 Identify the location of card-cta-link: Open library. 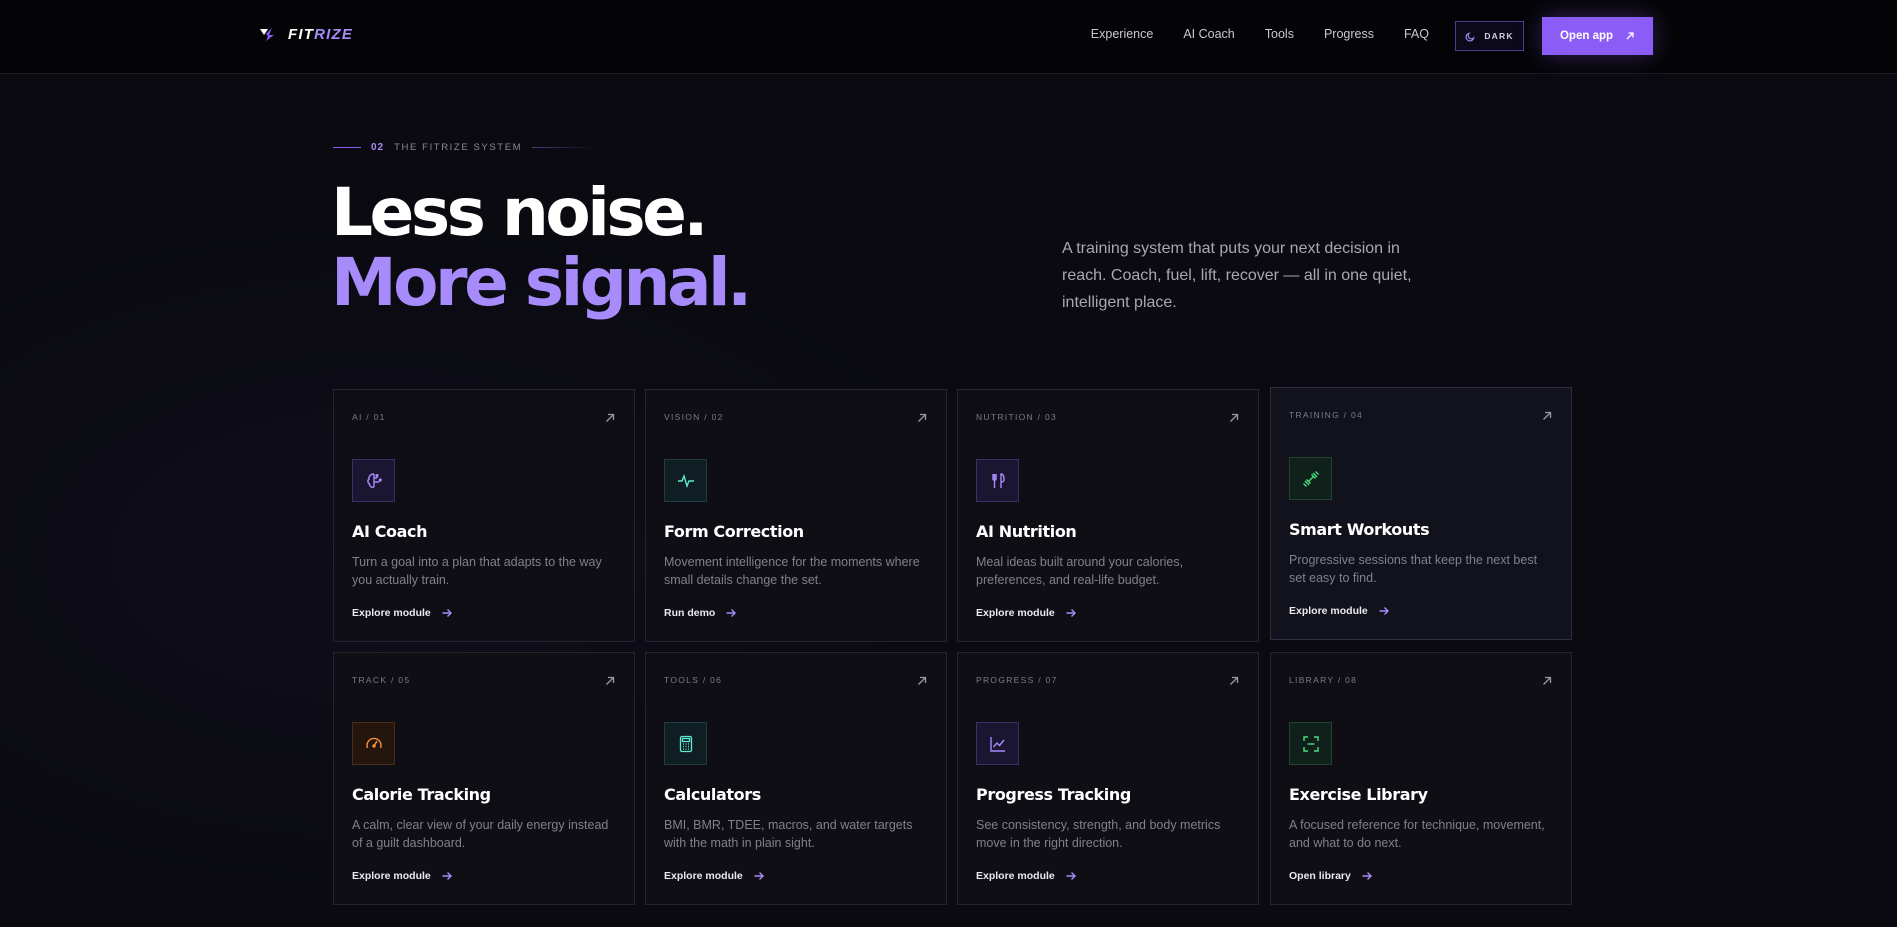
(1331, 876).